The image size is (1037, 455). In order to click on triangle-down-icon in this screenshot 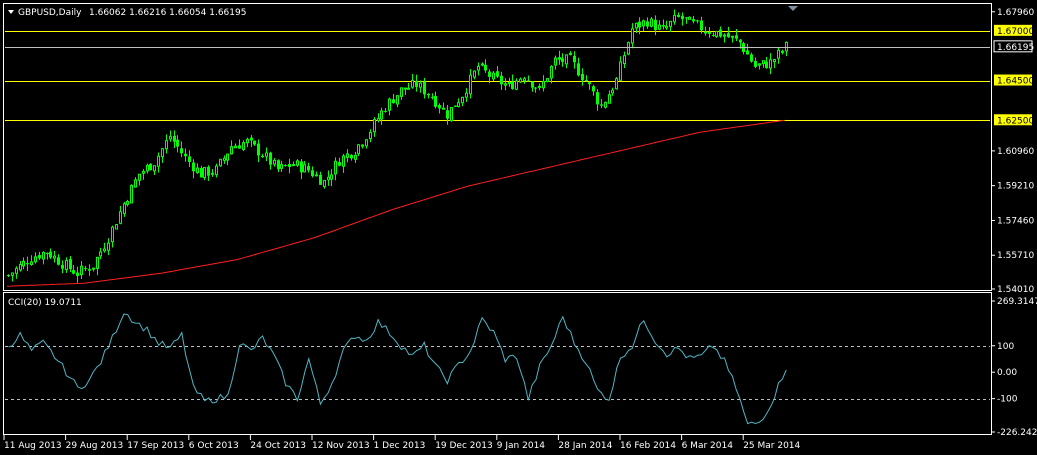, I will do `click(11, 12)`.